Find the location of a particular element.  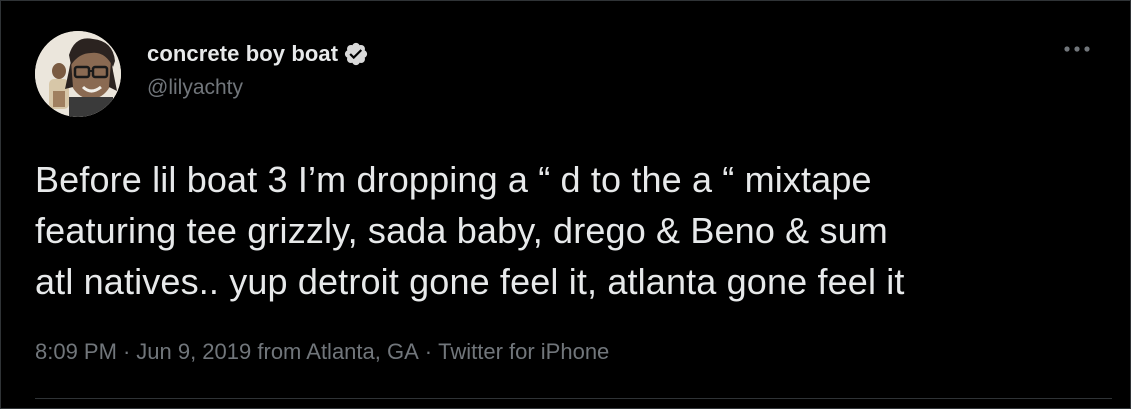

display-name: concrete boy boat is located at coordinates (242, 54).